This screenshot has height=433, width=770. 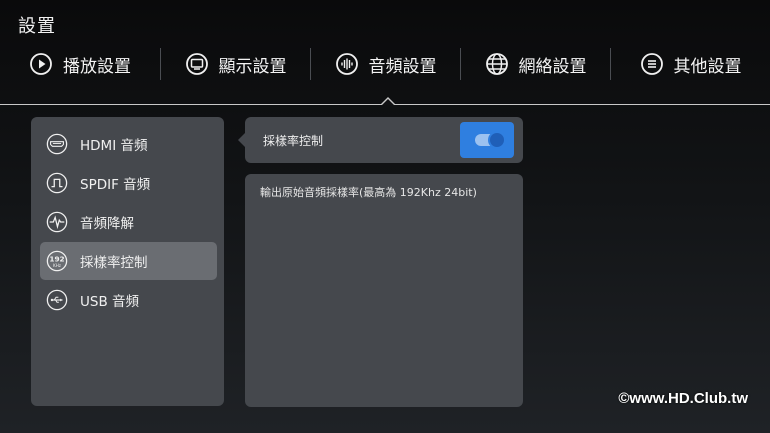 What do you see at coordinates (651, 64) in the screenshot?
I see `menu-list-icon` at bounding box center [651, 64].